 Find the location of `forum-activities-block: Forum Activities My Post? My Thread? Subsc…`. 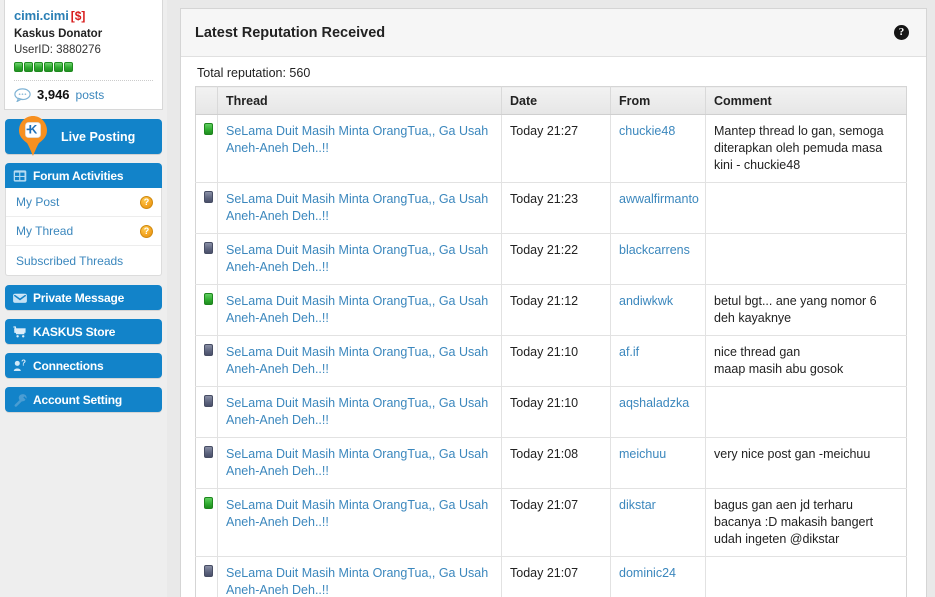

forum-activities-block: Forum Activities My Post? My Thread? Subsc… is located at coordinates (83, 219).